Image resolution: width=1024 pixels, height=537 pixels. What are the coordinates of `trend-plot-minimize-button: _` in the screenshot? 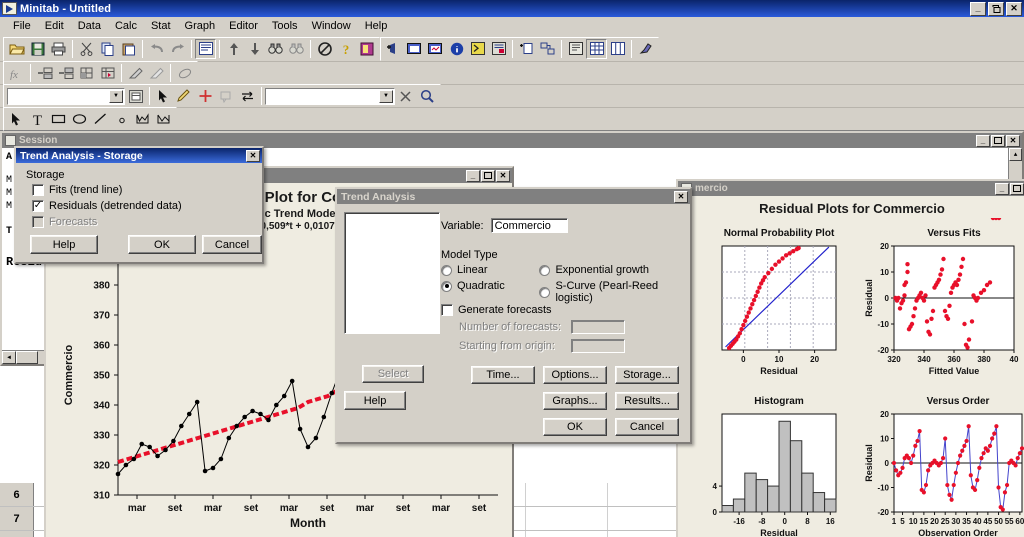 It's located at (473, 175).